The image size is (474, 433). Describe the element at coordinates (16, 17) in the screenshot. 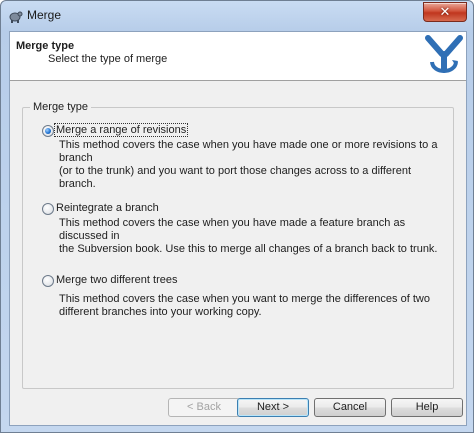

I see `tortoisesvn-icon` at that location.